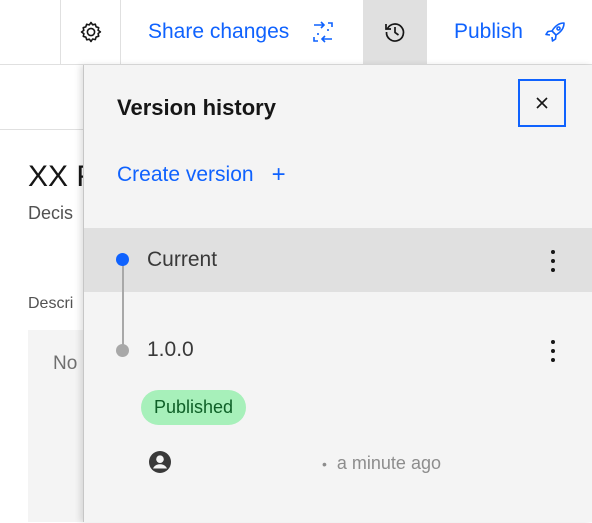  Describe the element at coordinates (488, 31) in the screenshot. I see `publish-label: Publish` at that location.